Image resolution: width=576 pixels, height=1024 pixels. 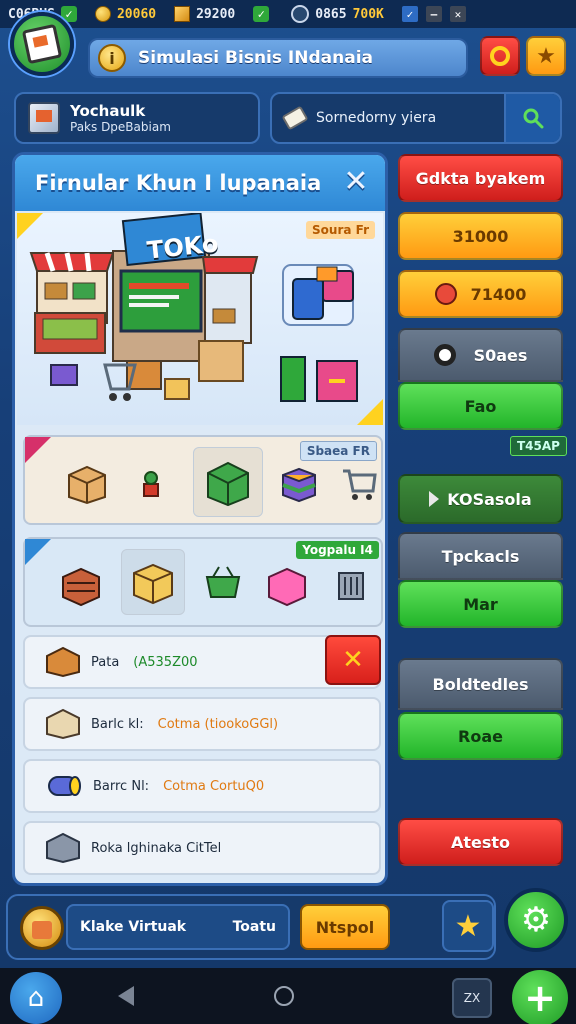 I want to click on checkbox-icon: ✓, so click(x=409, y=14).